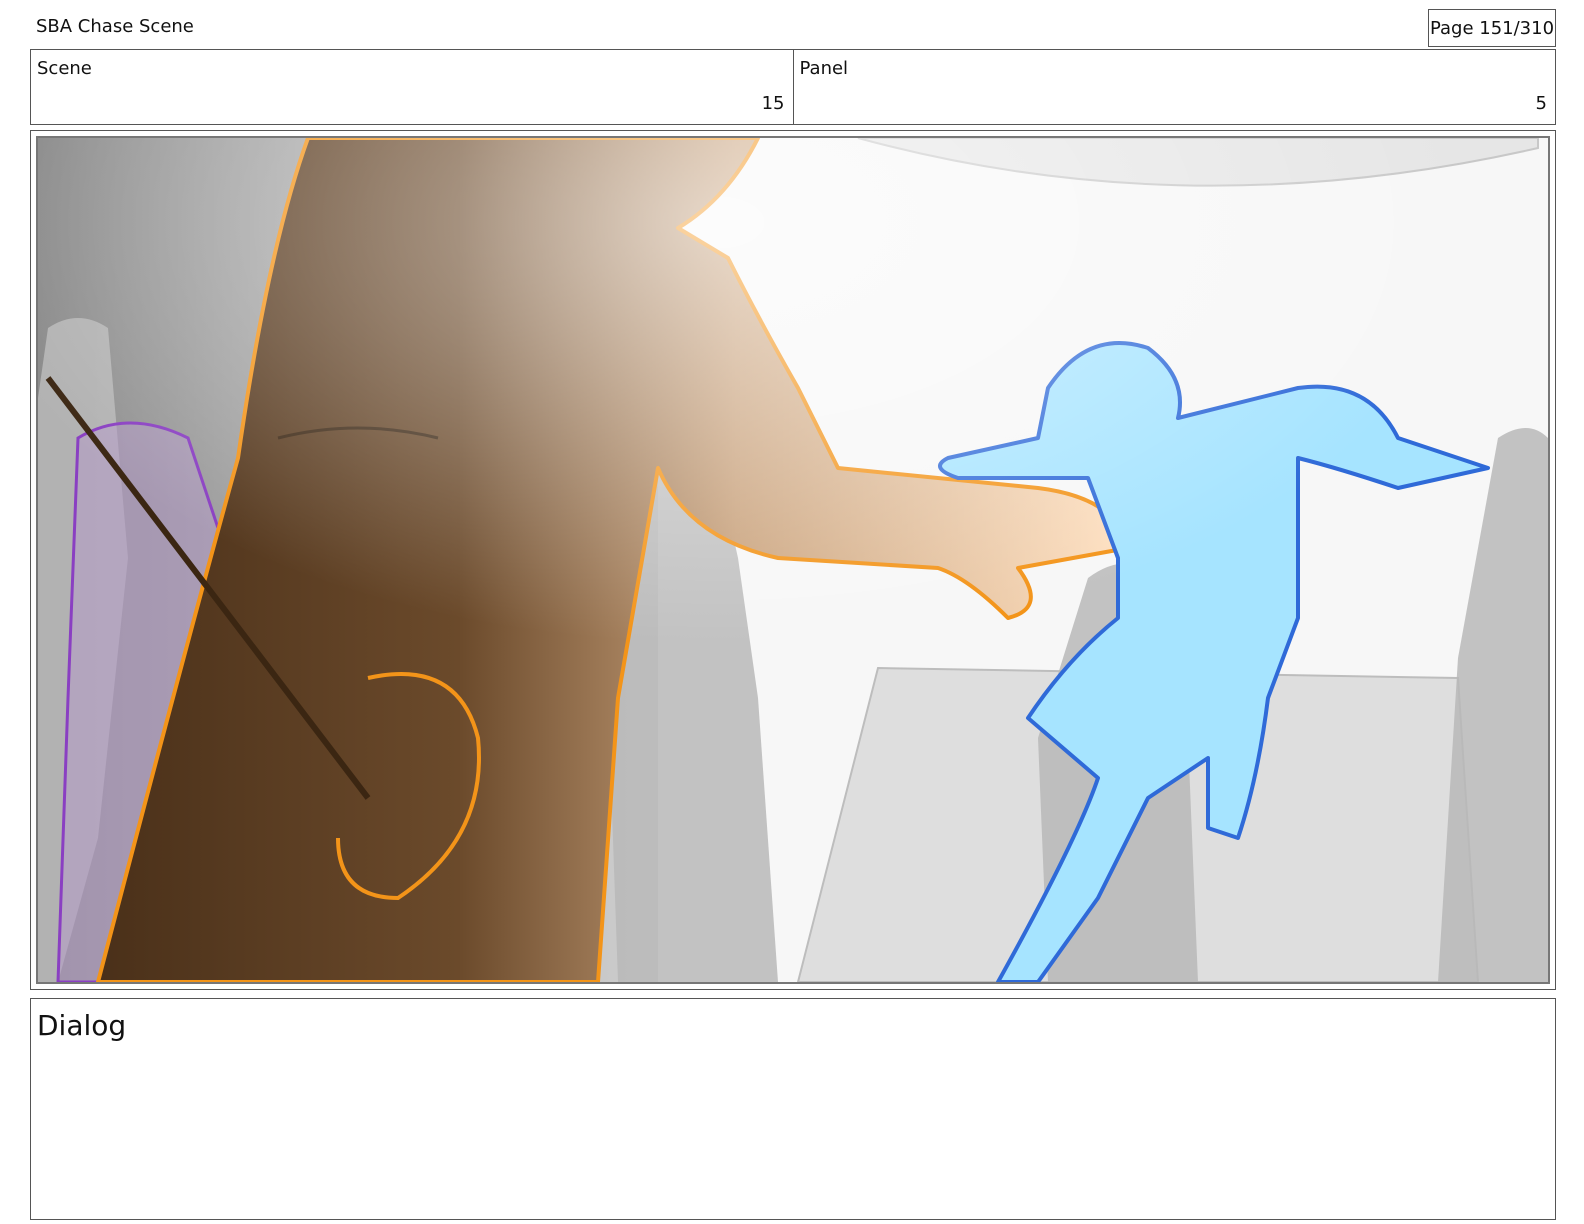  Describe the element at coordinates (82, 1025) in the screenshot. I see `dialog-label: Dialog` at that location.